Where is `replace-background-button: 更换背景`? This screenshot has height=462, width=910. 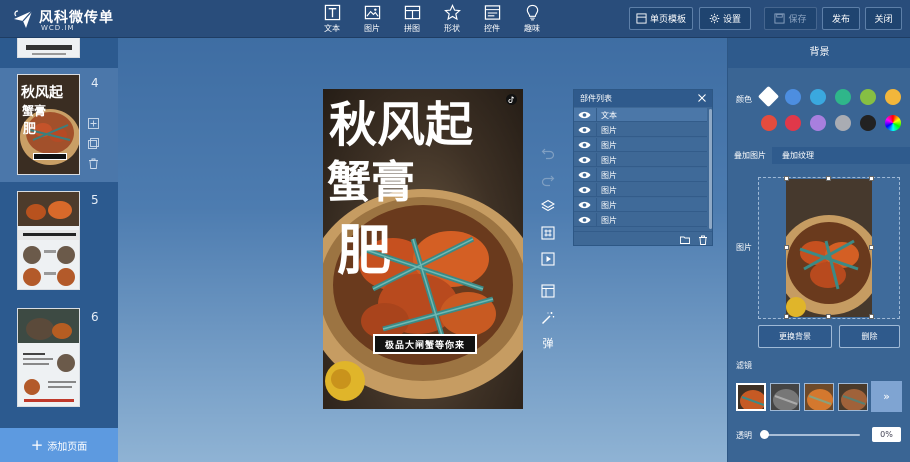
replace-background-button: 更换背景 is located at coordinates (795, 336).